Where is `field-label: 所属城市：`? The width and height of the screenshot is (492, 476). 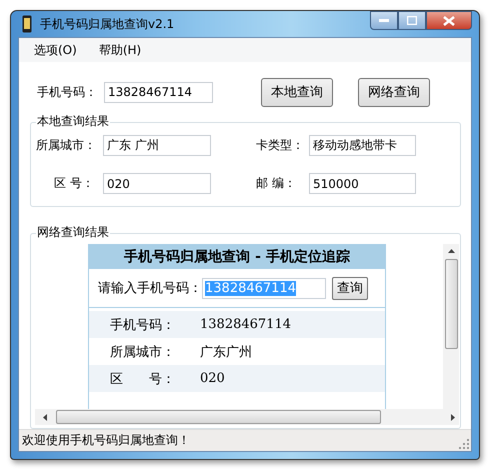
field-label: 所属城市： is located at coordinates (66, 145).